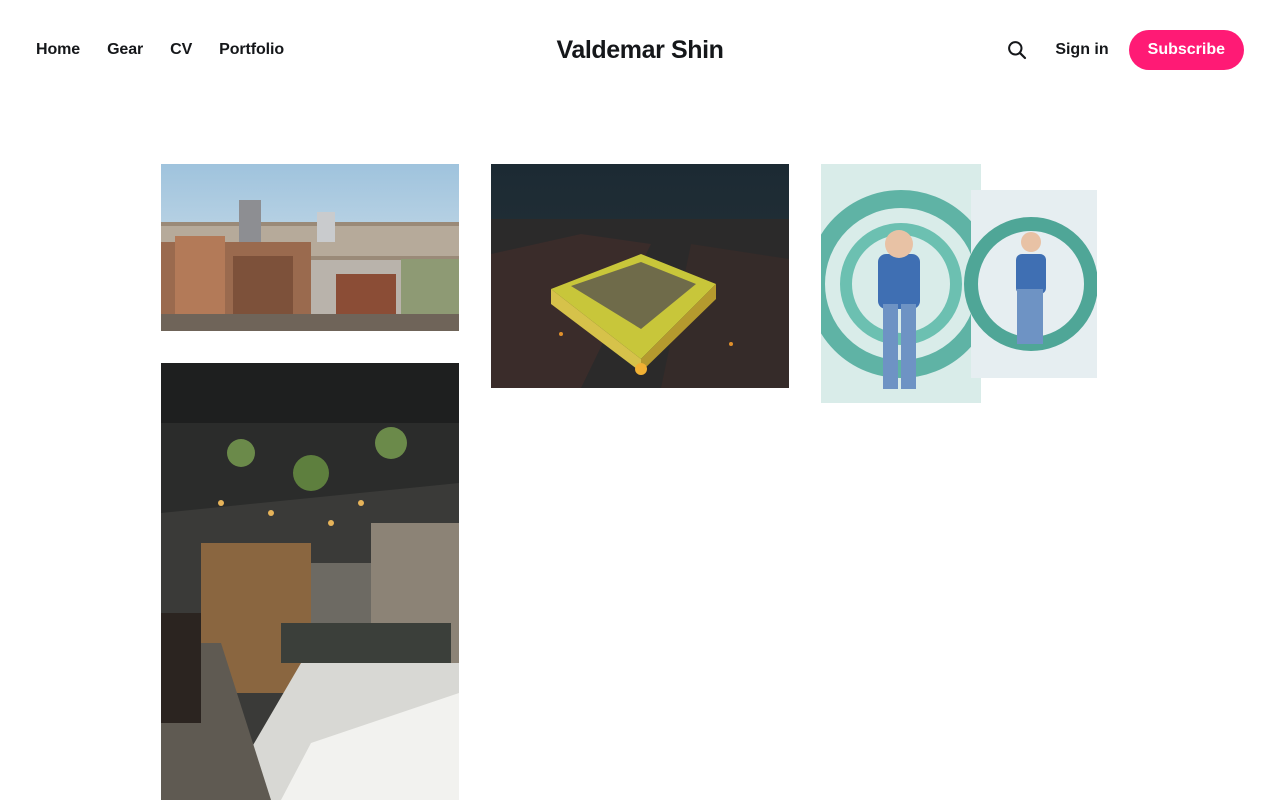 The height and width of the screenshot is (800, 1280). I want to click on night-building-photo, so click(640, 276).